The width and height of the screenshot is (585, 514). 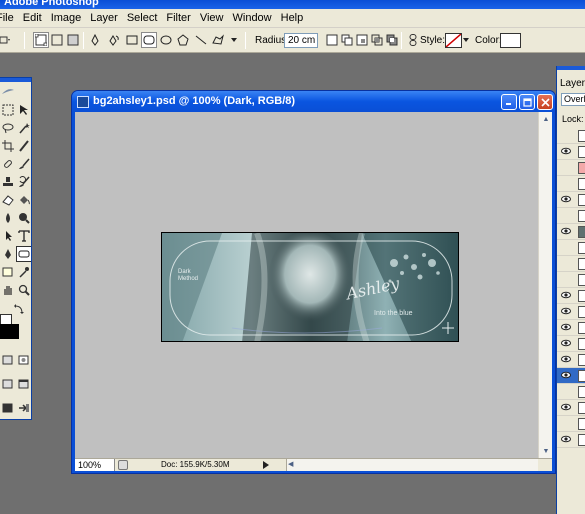 I want to click on scroll-up-icon: ▲, so click(x=546, y=119).